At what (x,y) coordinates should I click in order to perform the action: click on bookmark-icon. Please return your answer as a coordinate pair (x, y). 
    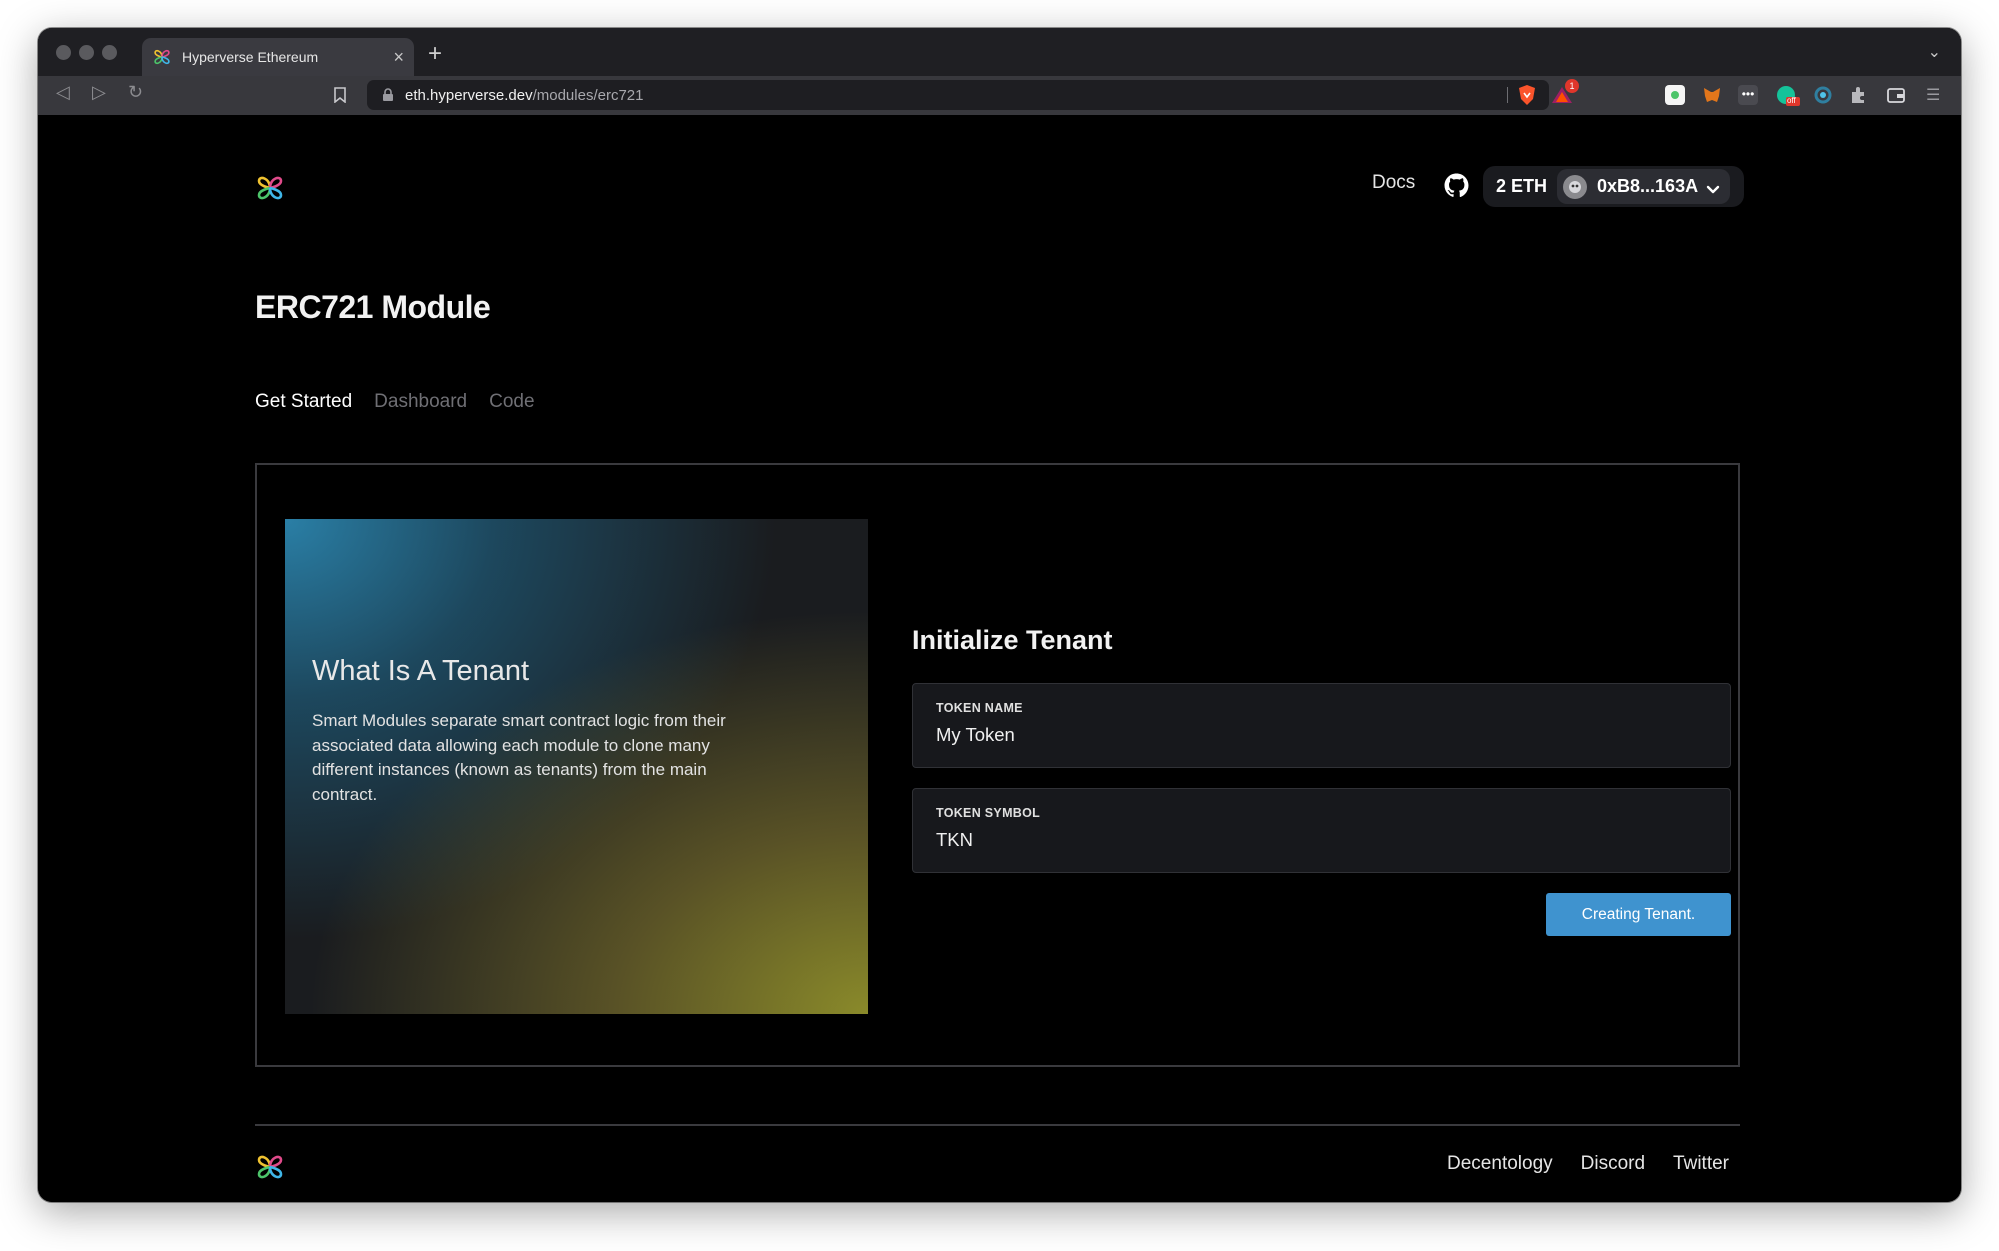
    Looking at the image, I should click on (340, 95).